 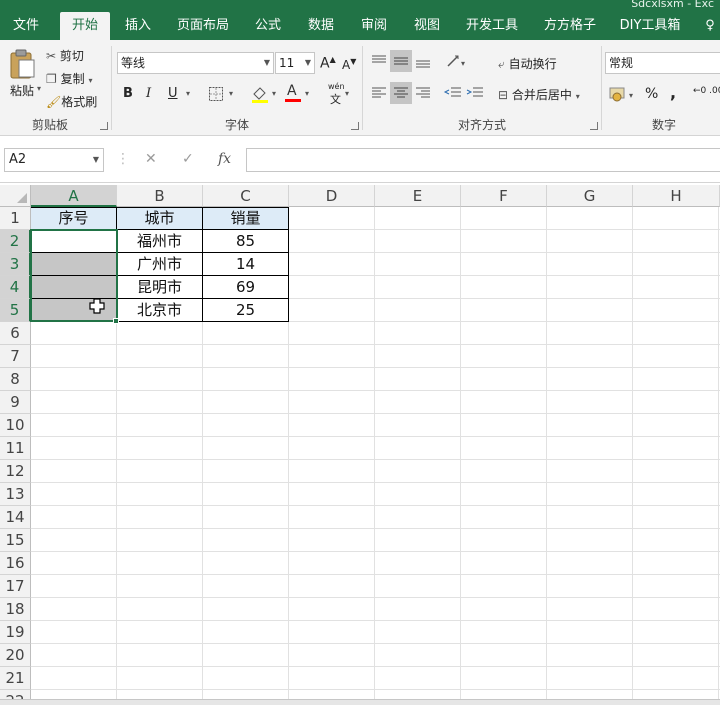 I want to click on column-header-e: E, so click(x=418, y=196).